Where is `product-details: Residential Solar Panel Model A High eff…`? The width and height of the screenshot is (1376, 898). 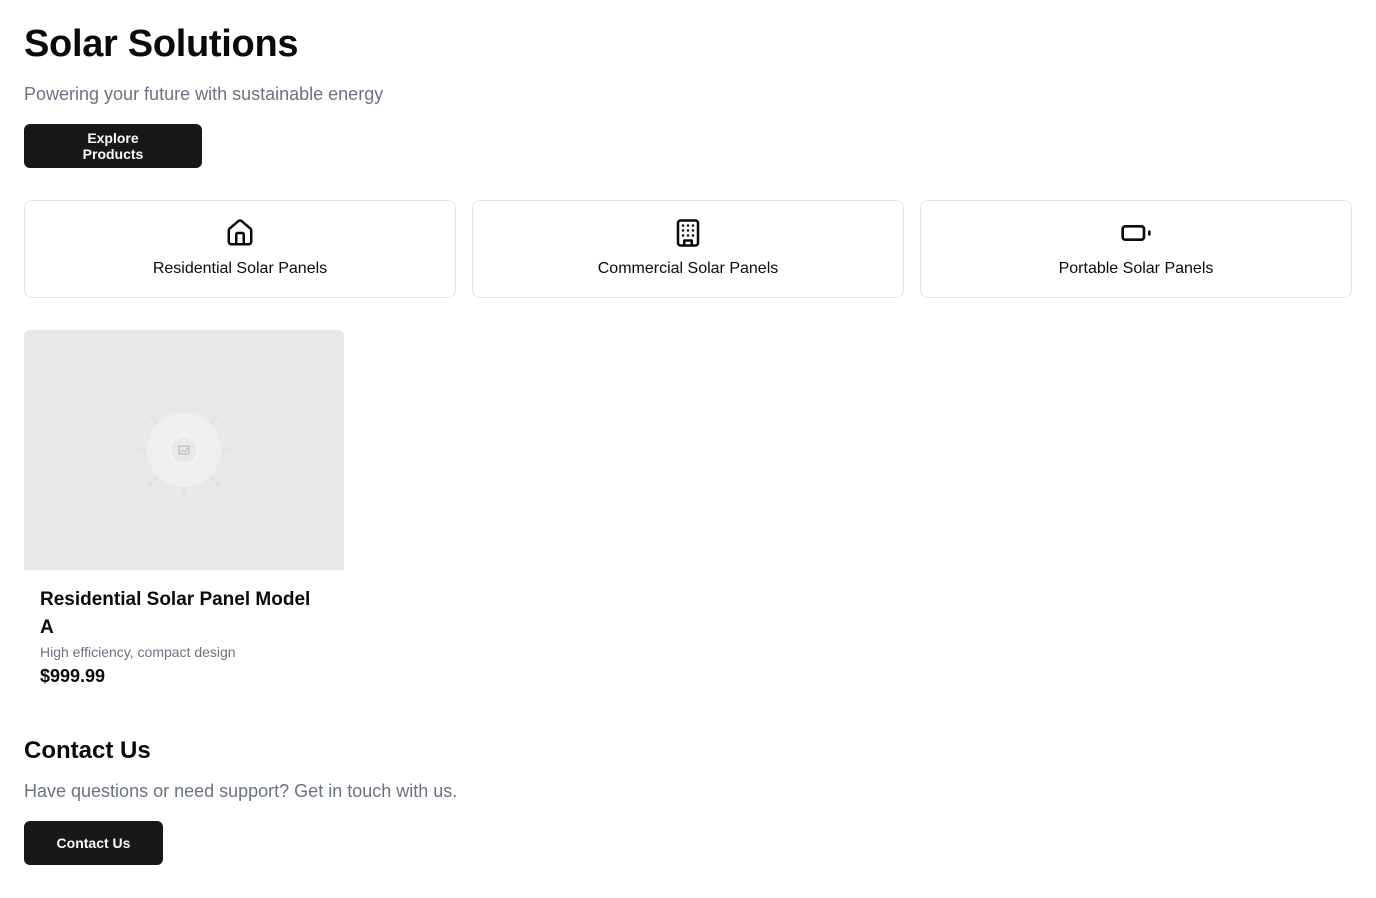
product-details: Residential Solar Panel Model A High eff… is located at coordinates (184, 628).